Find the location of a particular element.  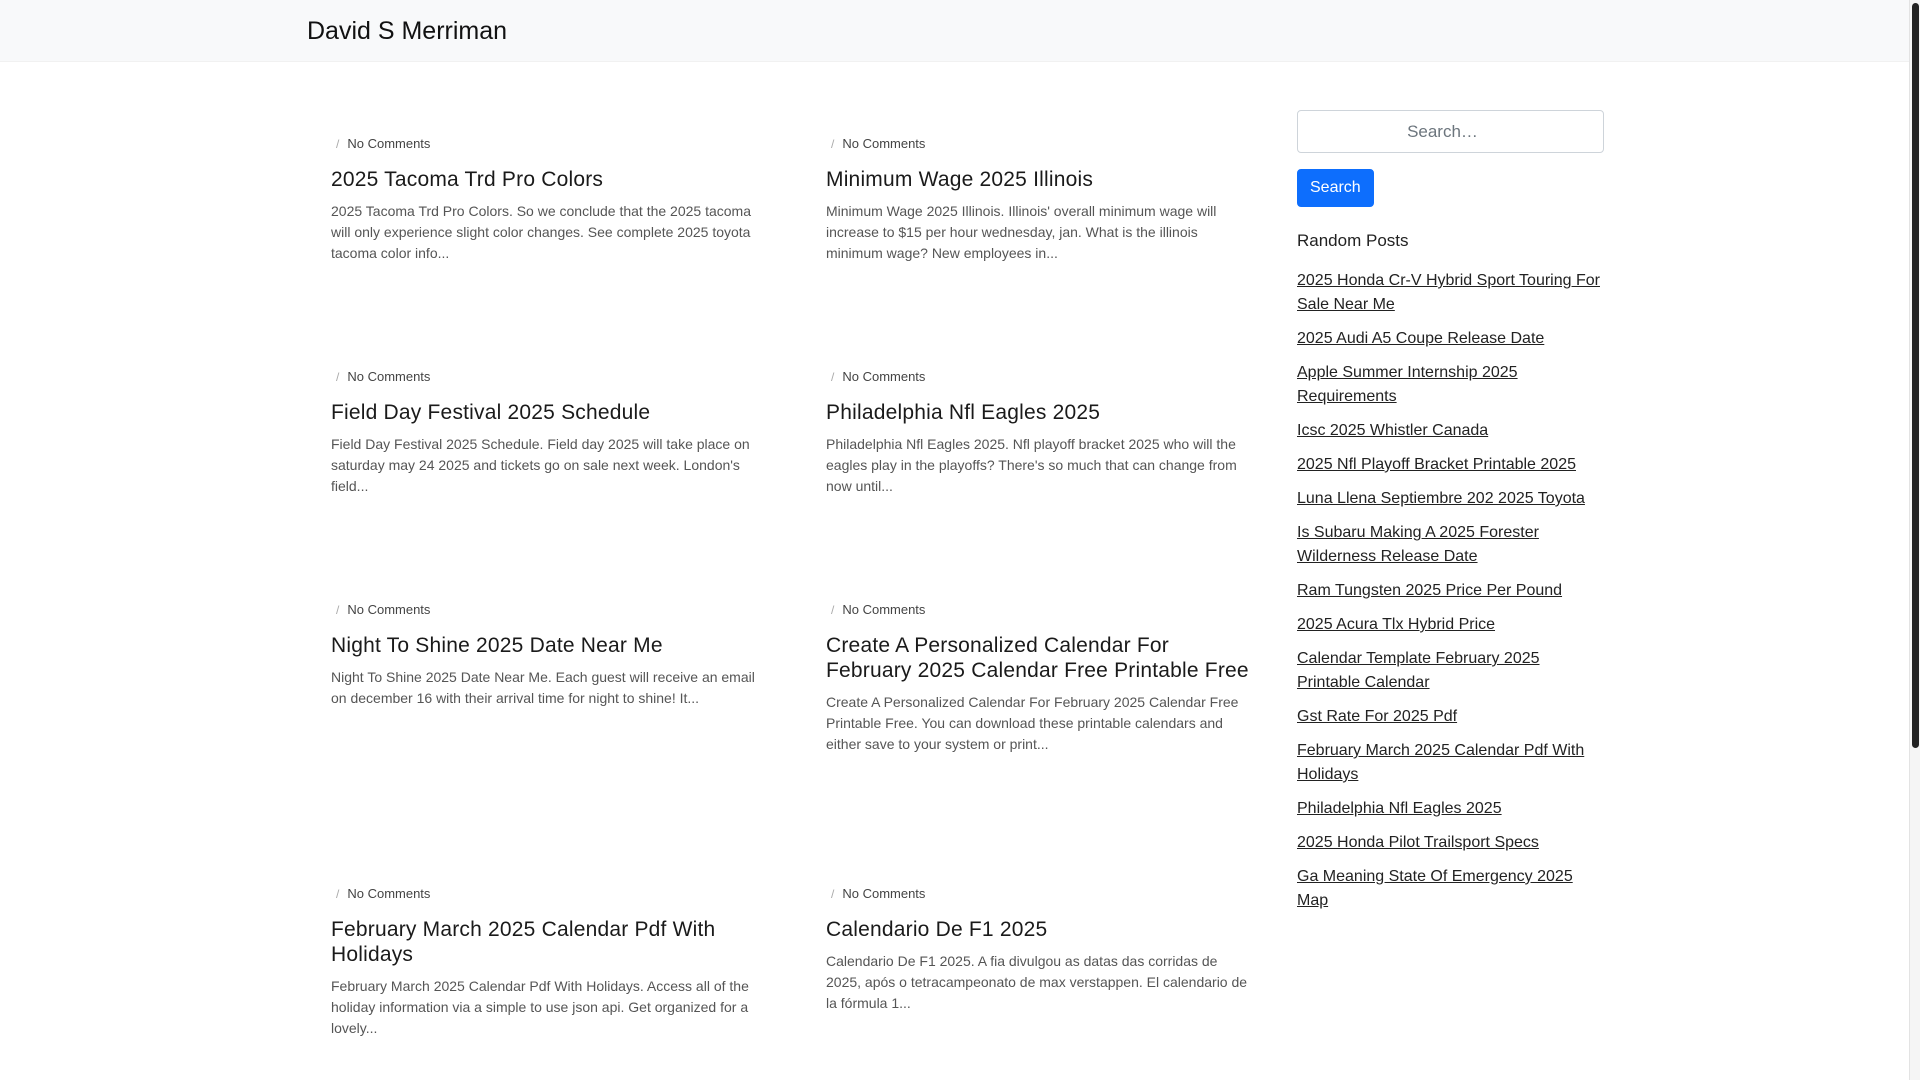

list-item: Ram Tungsten 2025 Price Per Pound is located at coordinates (1450, 591).